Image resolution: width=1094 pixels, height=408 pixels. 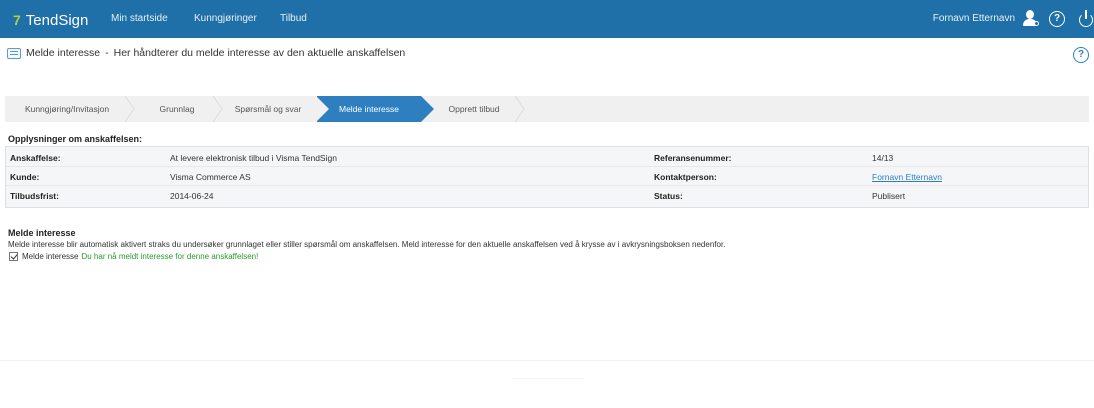 I want to click on info-label: Kontaktperson:, so click(x=685, y=177).